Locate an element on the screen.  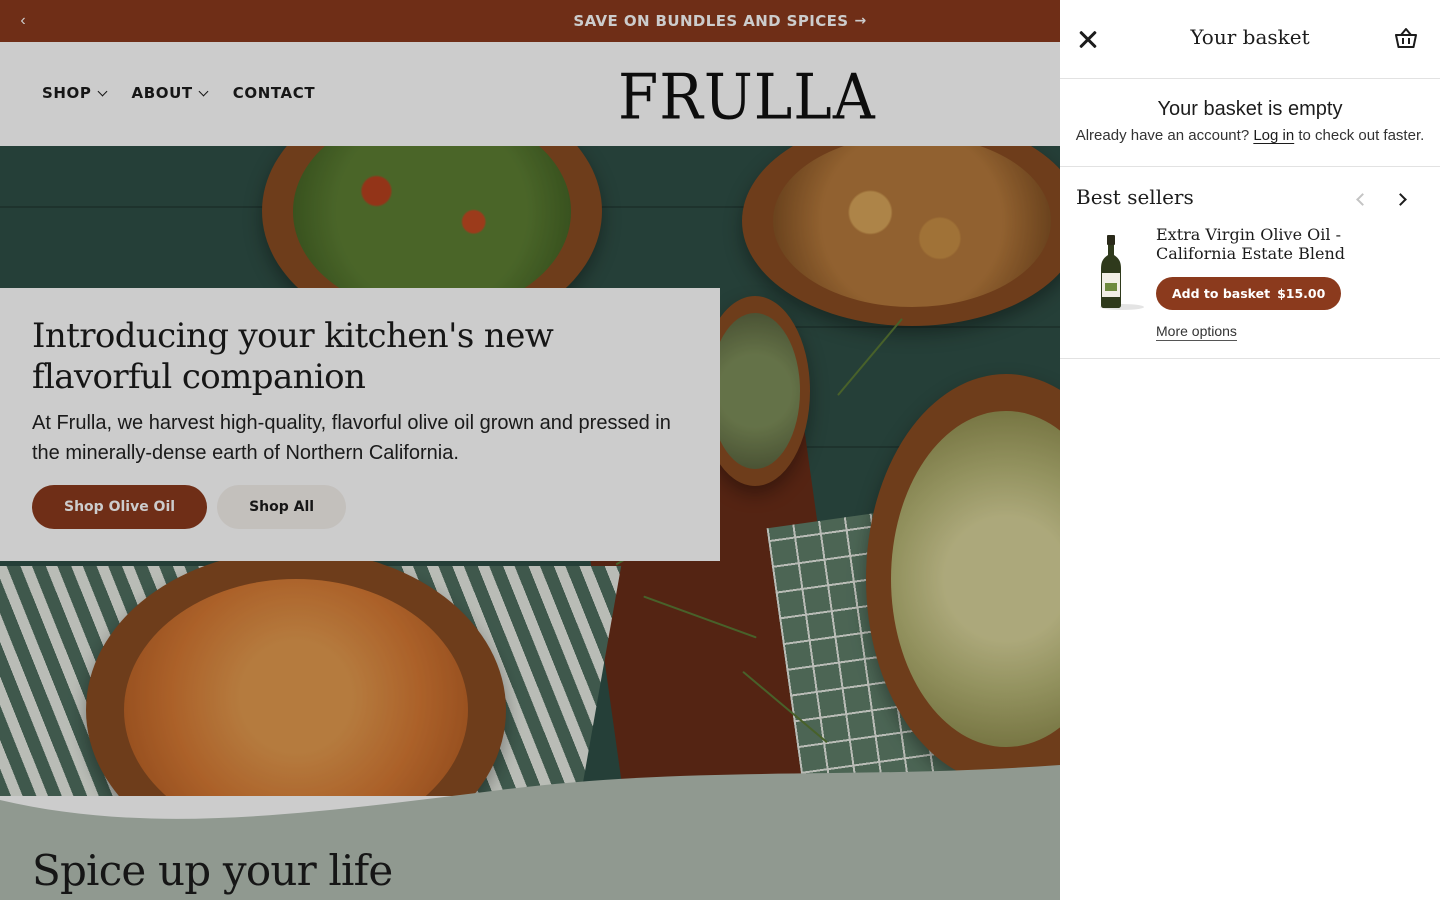
add-to-basket-label: Add to basket is located at coordinates (1221, 293).